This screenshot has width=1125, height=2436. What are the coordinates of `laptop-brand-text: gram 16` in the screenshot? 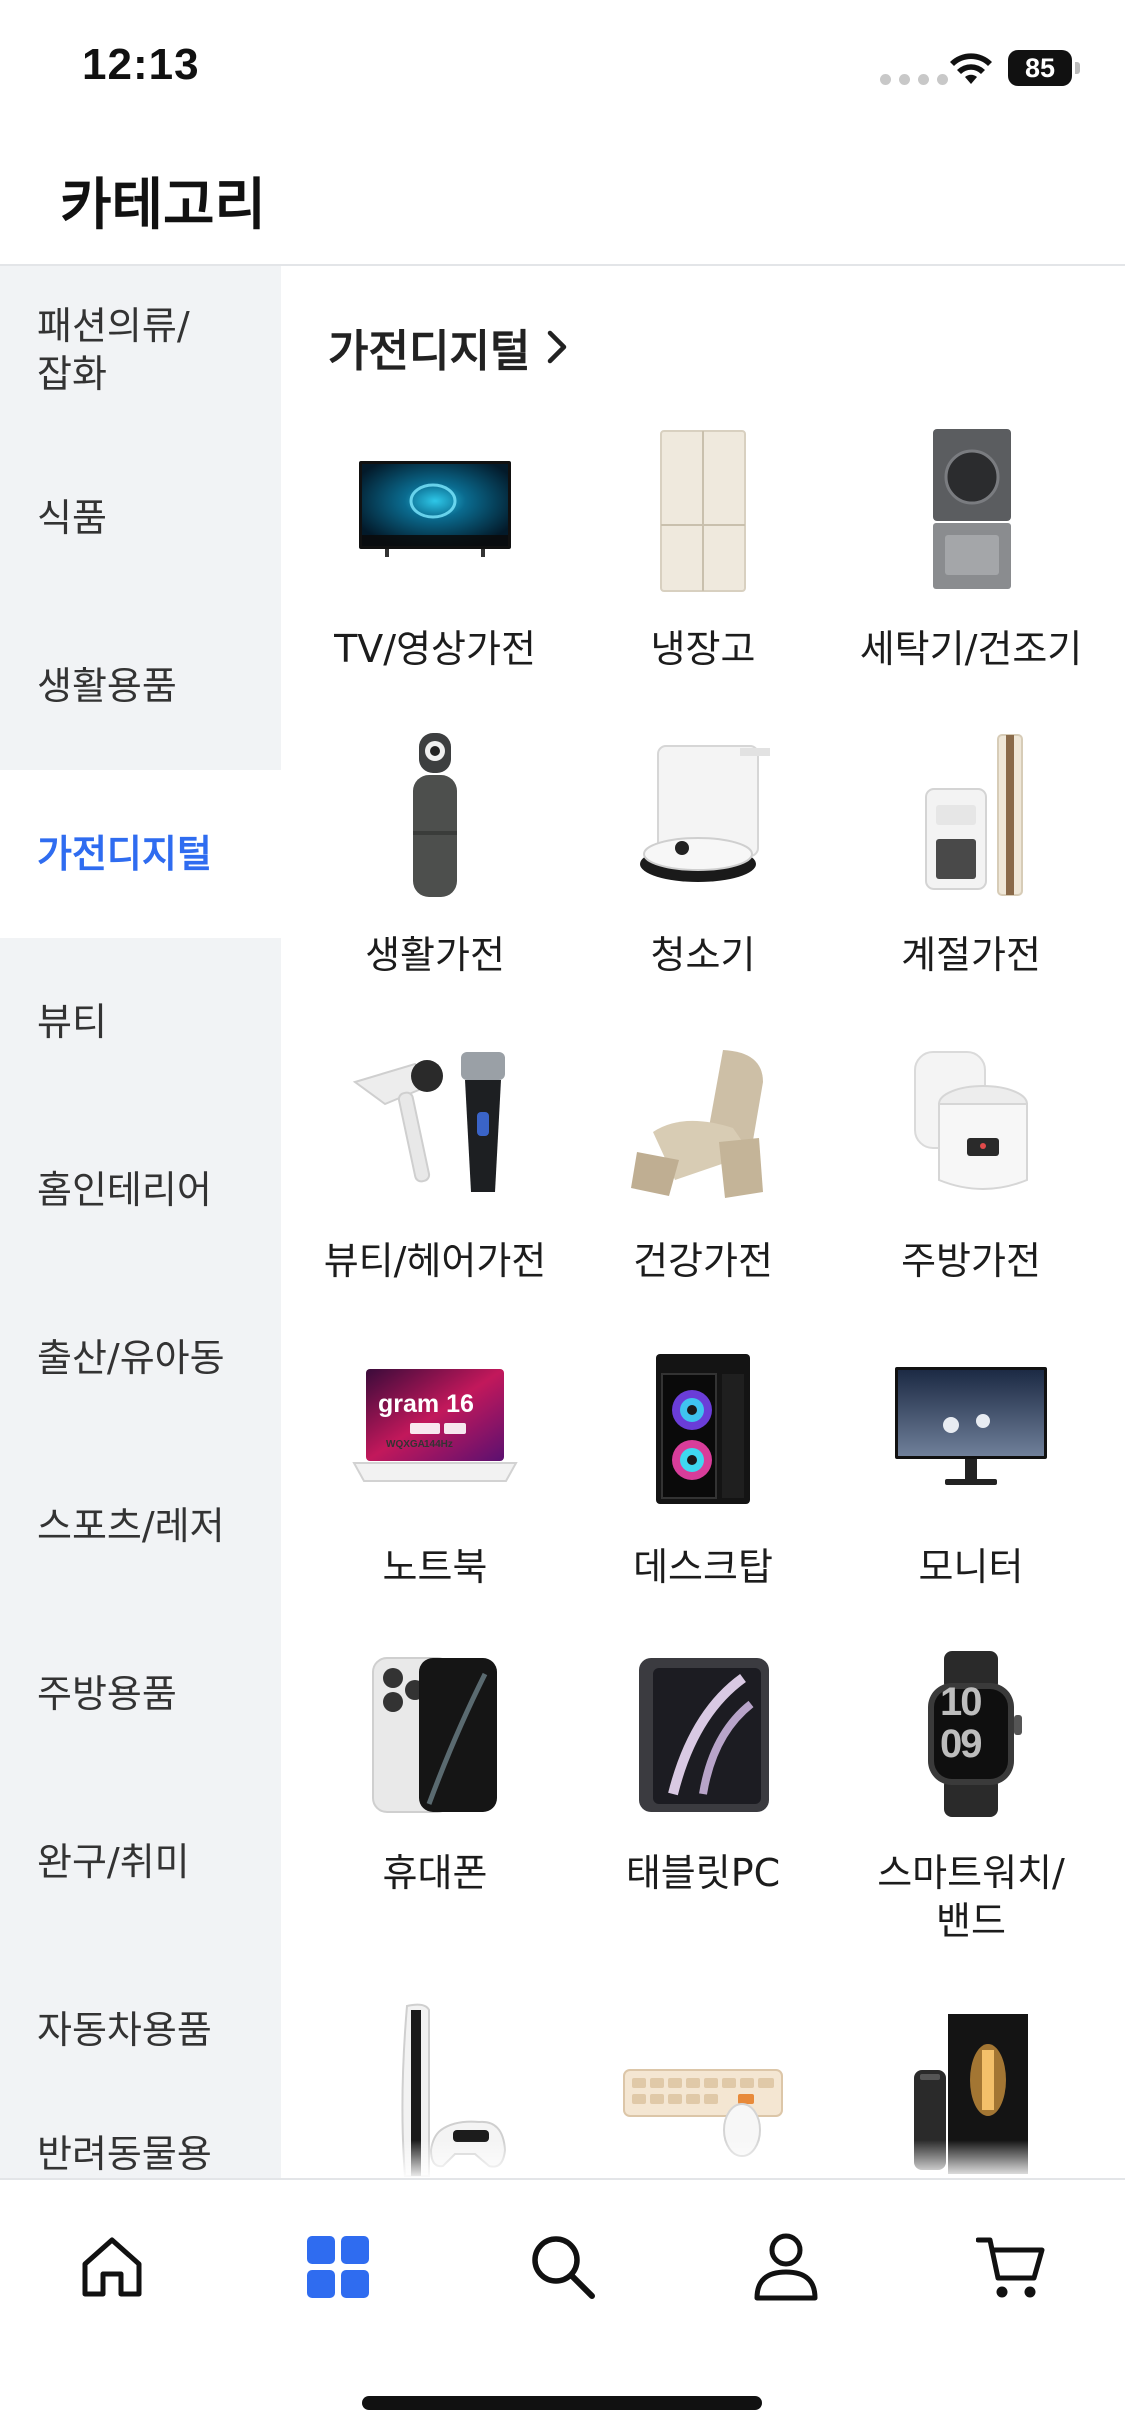 It's located at (426, 1404).